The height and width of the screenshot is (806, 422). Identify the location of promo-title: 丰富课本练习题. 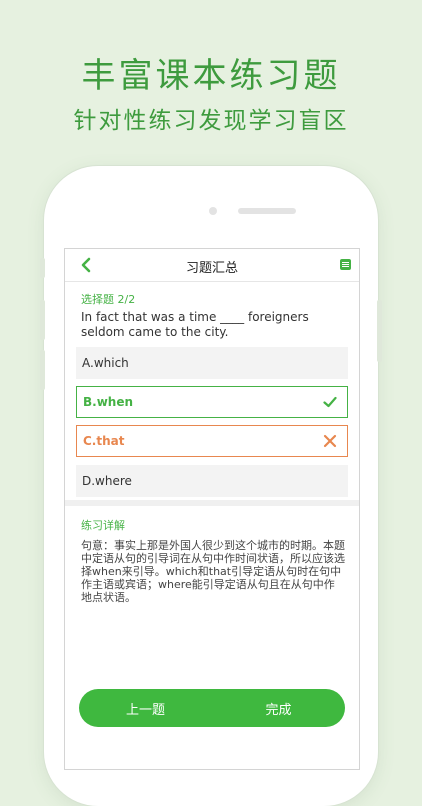
(211, 76).